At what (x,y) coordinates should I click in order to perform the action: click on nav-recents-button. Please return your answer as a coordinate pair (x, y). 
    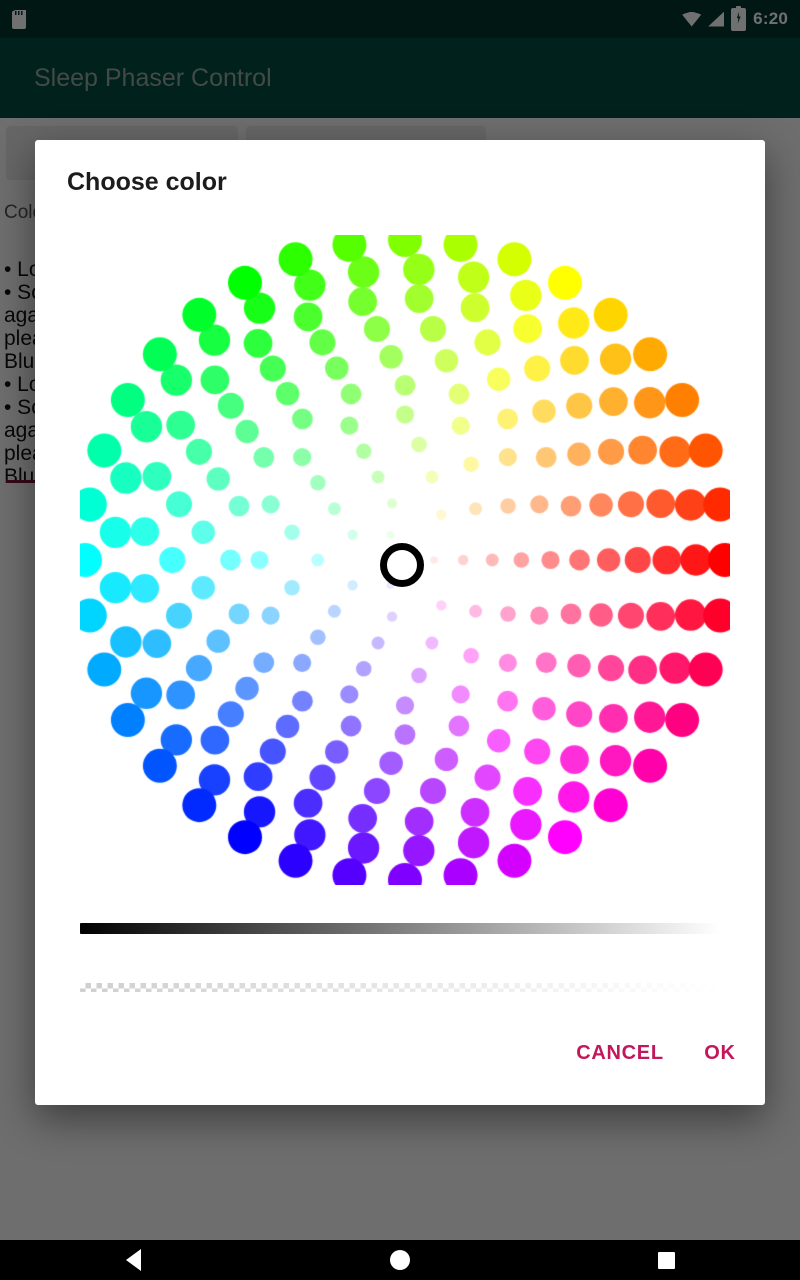
    Looking at the image, I should click on (667, 1260).